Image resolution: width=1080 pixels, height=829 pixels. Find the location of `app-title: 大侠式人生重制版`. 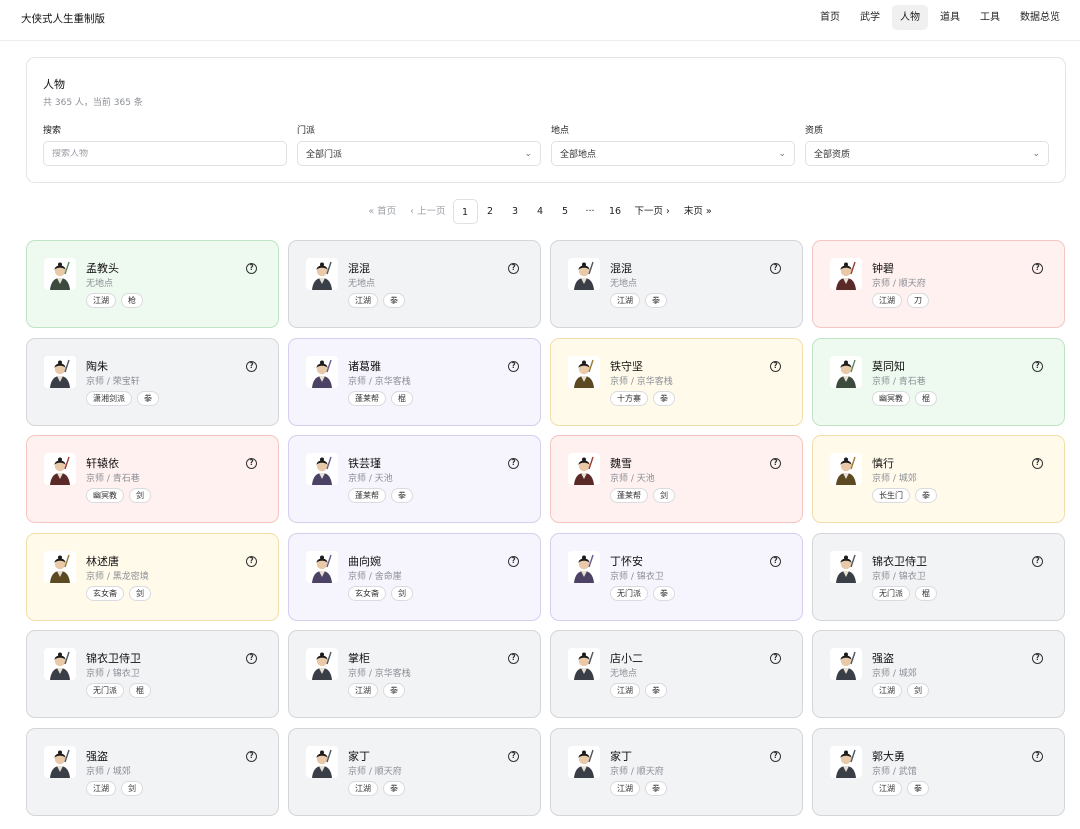

app-title: 大侠式人生重制版 is located at coordinates (63, 18).